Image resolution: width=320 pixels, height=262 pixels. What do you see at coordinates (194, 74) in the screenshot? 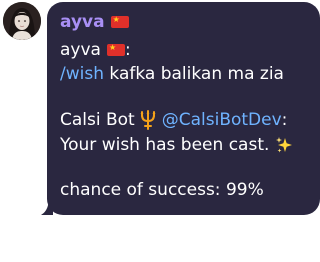
I see `command-text: kafka balikan ma zia` at bounding box center [194, 74].